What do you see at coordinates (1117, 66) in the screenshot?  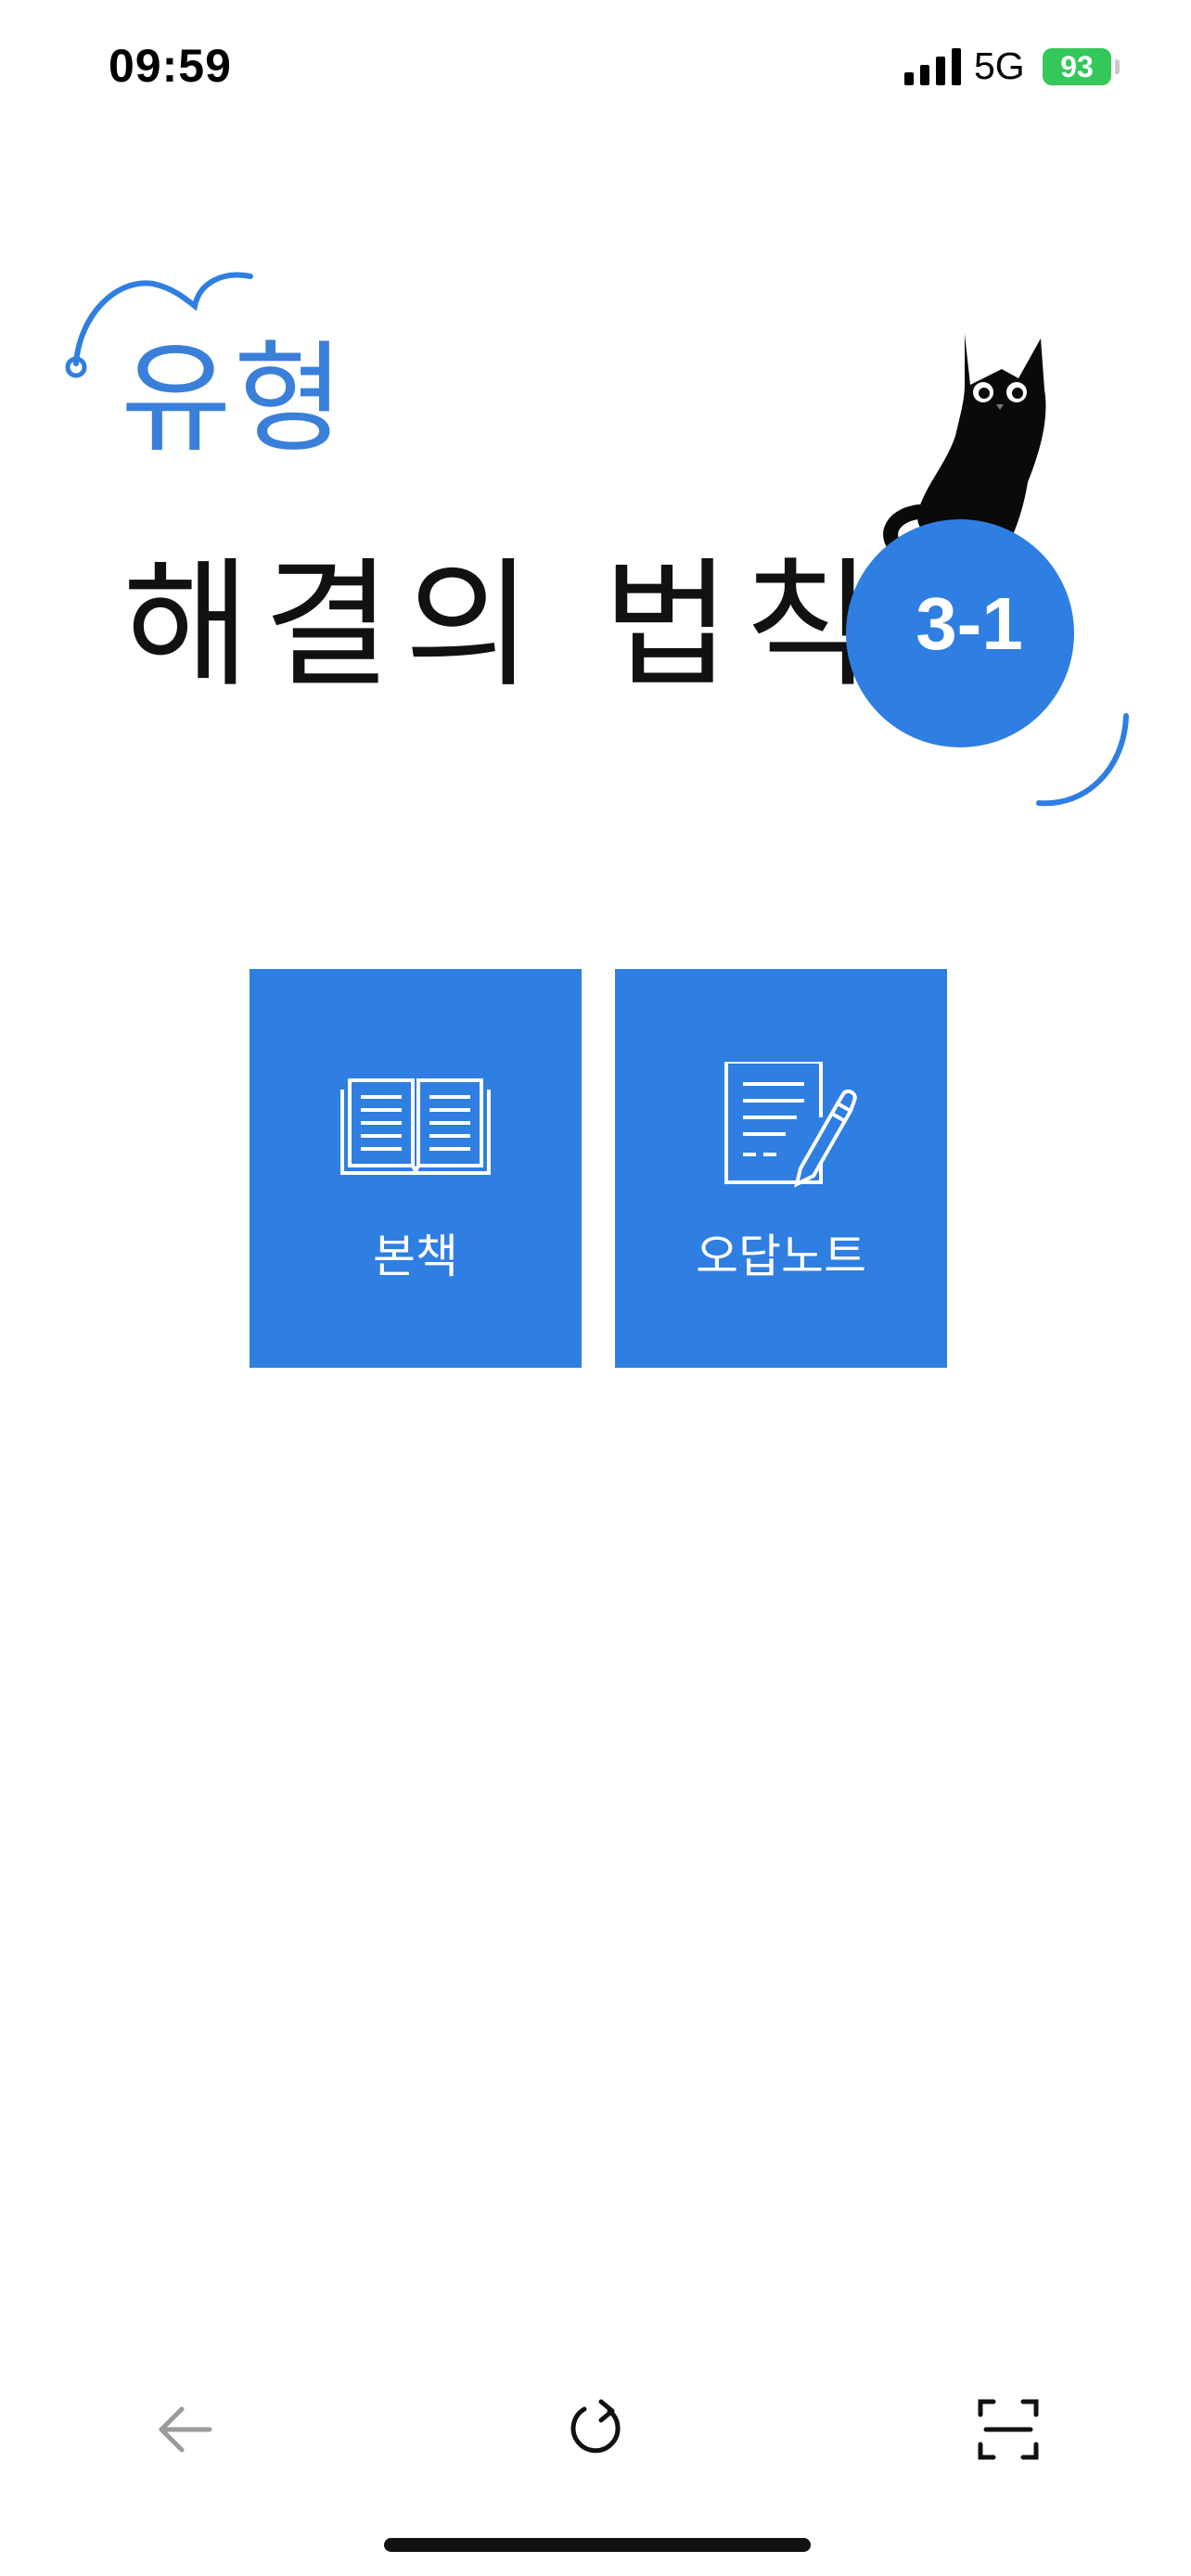 I see `battery-tip` at bounding box center [1117, 66].